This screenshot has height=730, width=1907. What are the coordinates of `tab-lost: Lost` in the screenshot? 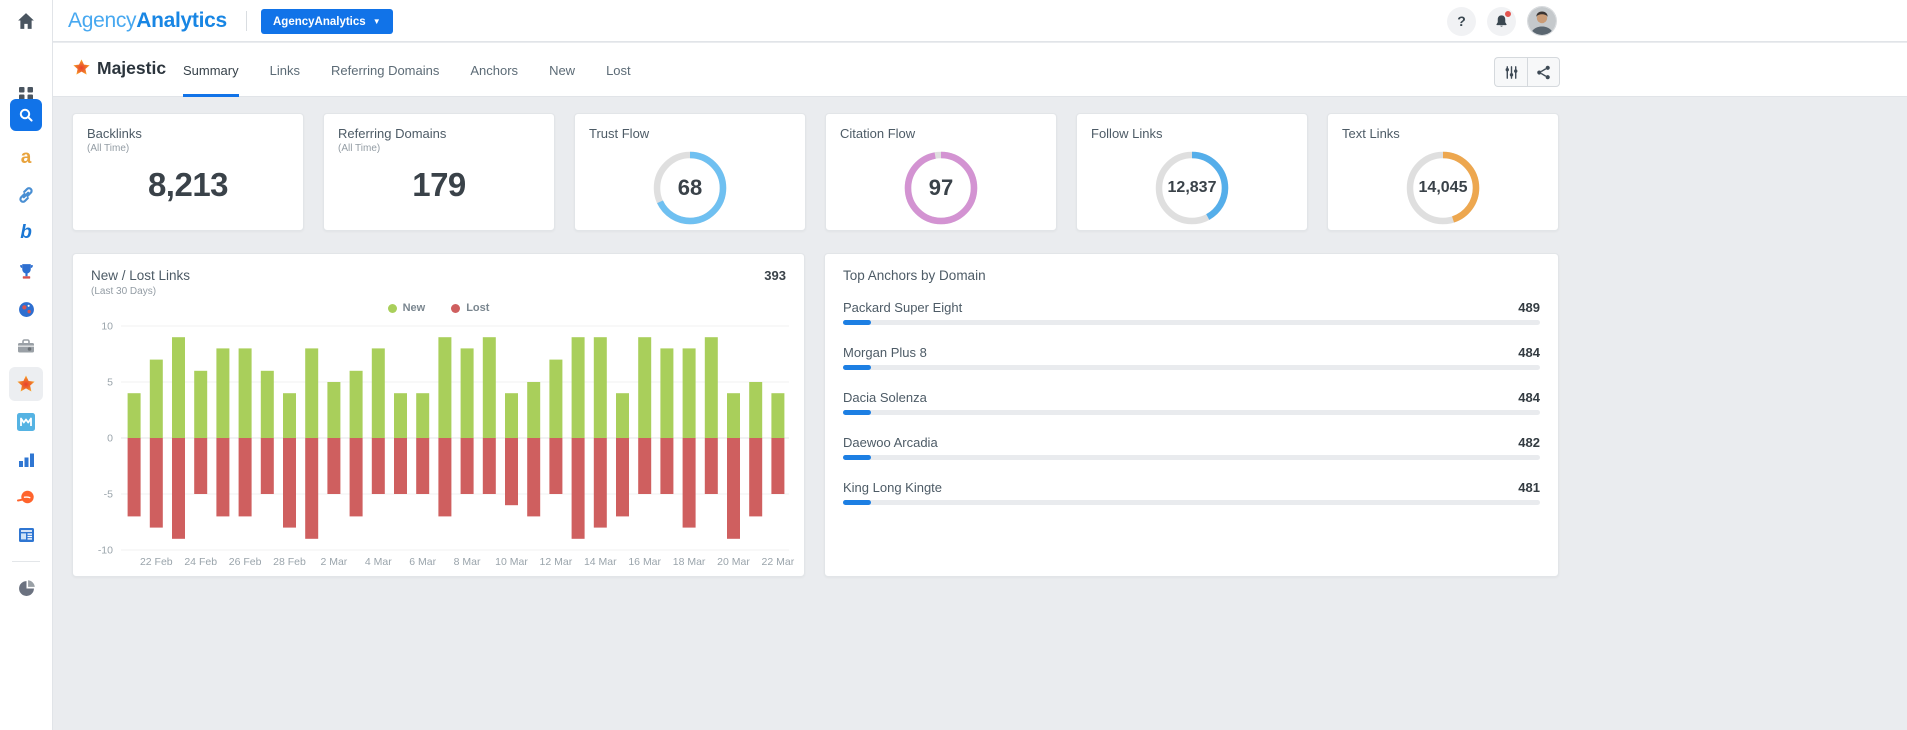 It's located at (618, 70).